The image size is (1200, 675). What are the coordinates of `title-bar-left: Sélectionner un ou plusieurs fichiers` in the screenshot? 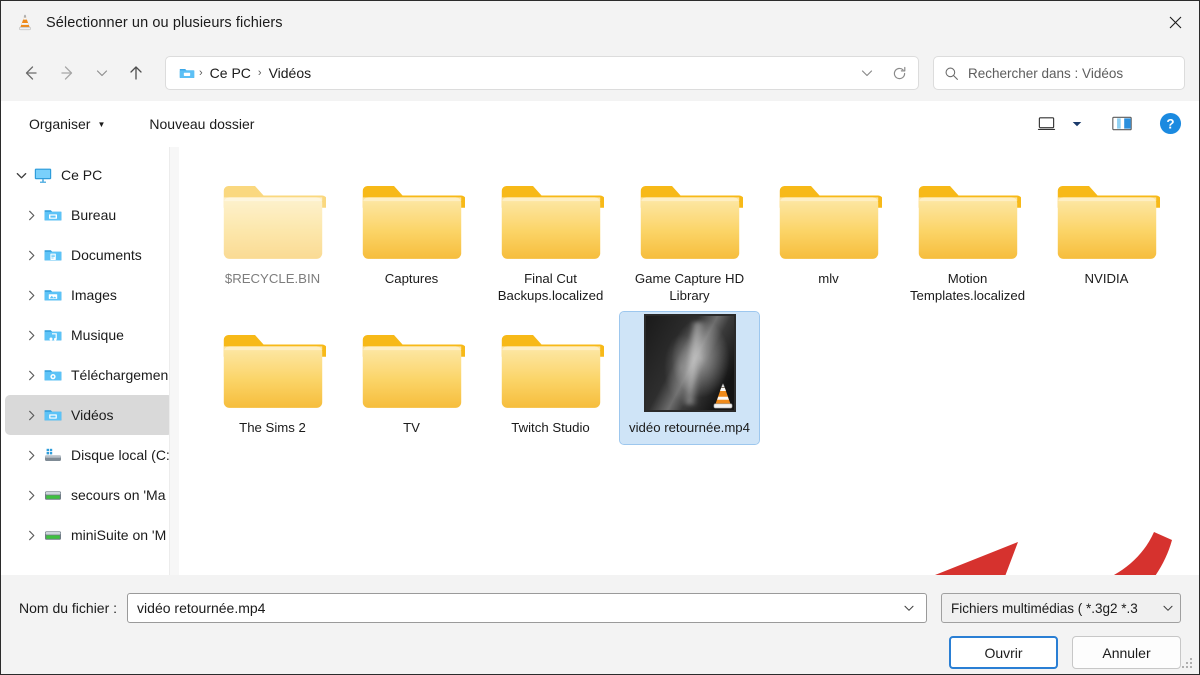 It's located at (142, 23).